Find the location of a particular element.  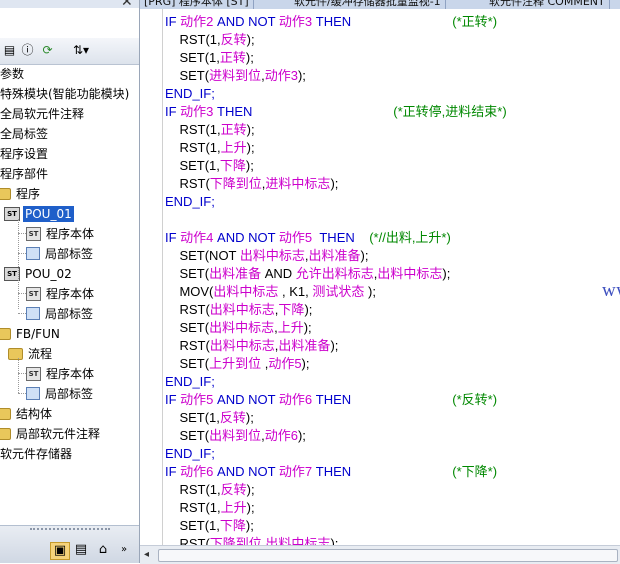

tree-item-label: 特殊模块(智能功能模块) is located at coordinates (65, 93).